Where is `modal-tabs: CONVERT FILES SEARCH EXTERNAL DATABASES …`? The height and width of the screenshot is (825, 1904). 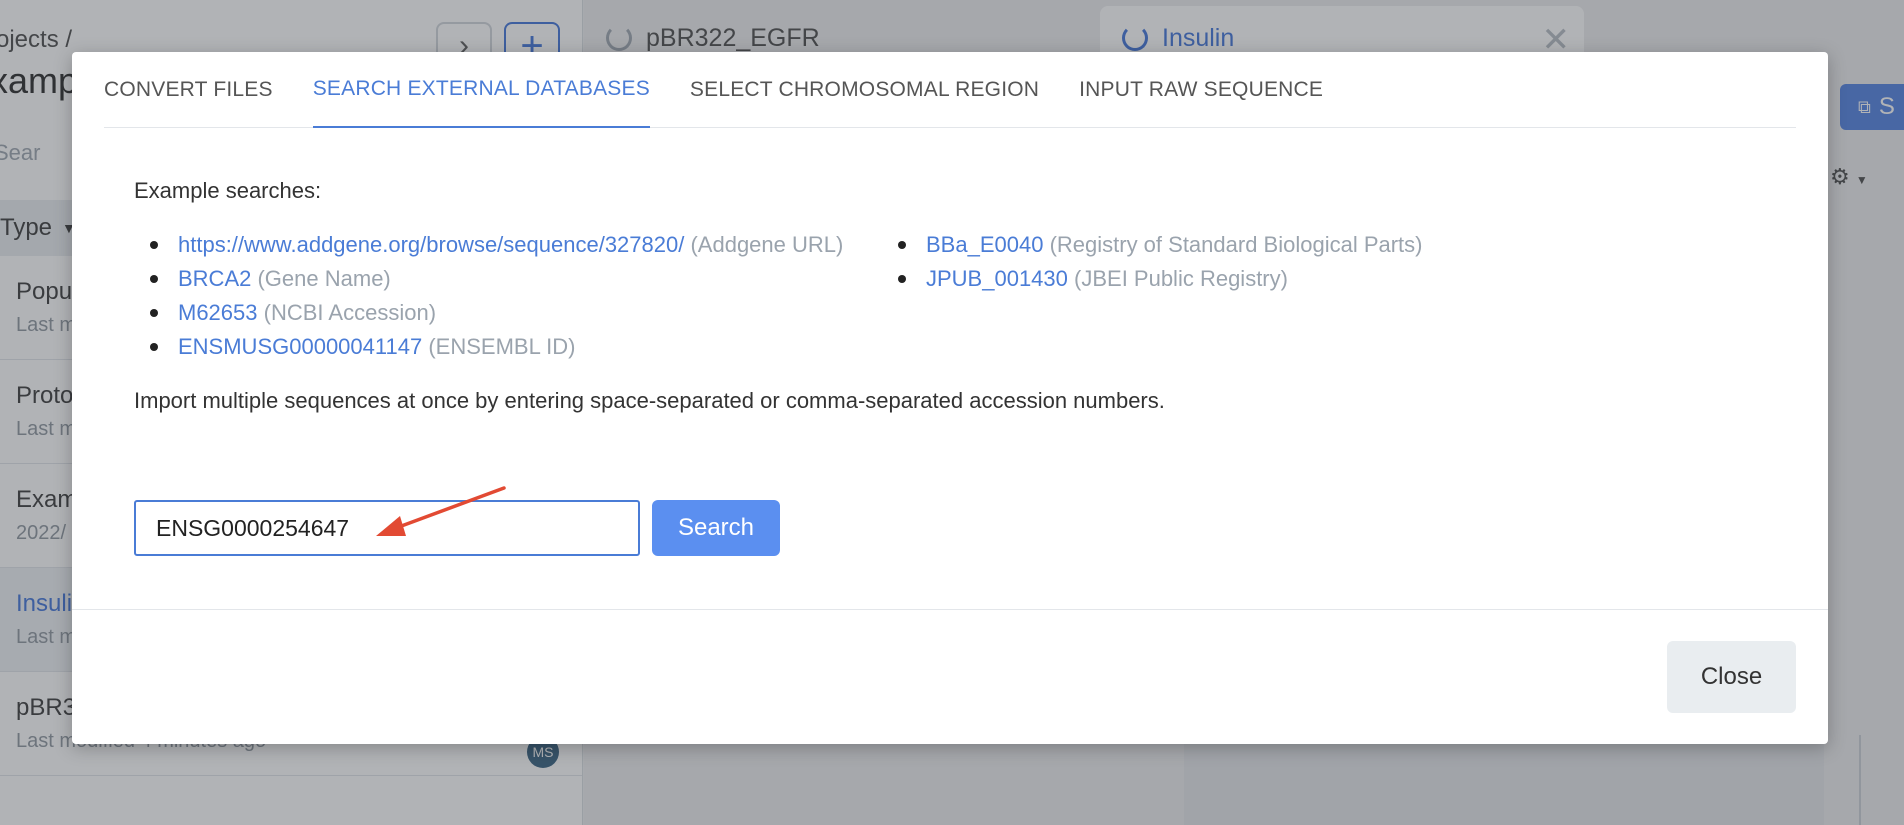
modal-tabs: CONVERT FILES SEARCH EXTERNAL DATABASES … is located at coordinates (950, 90).